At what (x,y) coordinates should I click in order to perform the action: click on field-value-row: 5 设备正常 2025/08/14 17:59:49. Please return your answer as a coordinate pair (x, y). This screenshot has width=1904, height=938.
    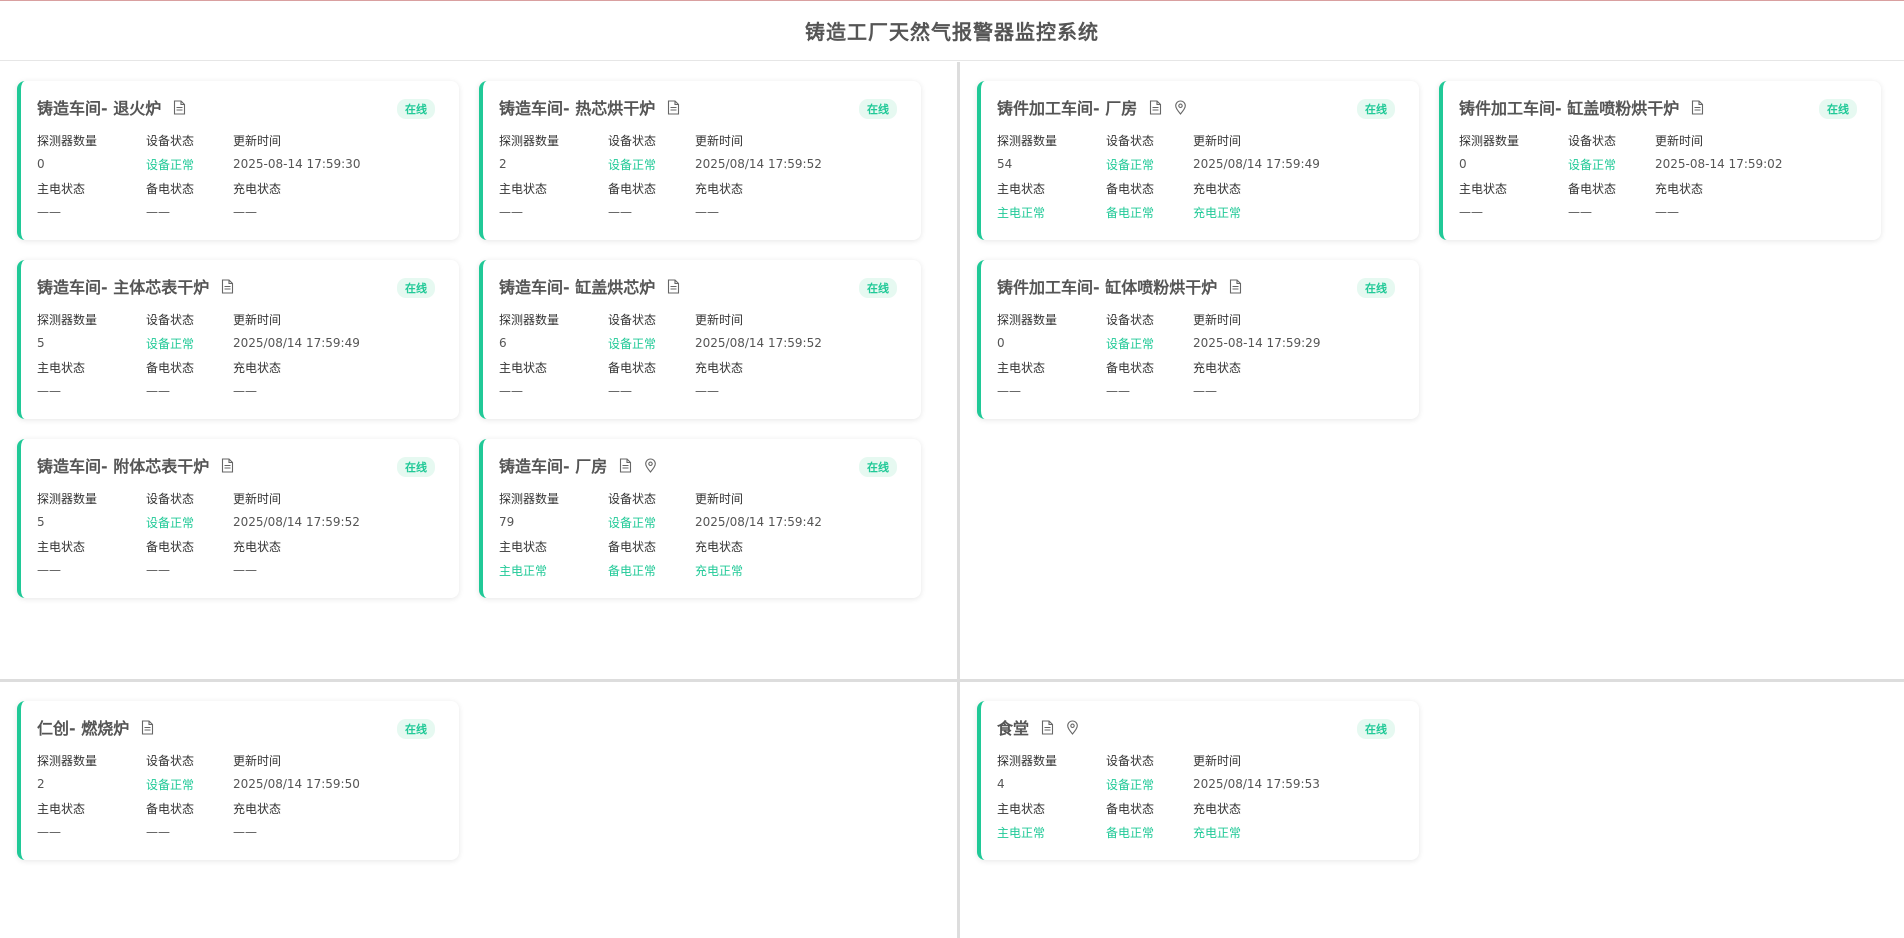
    Looking at the image, I should click on (240, 343).